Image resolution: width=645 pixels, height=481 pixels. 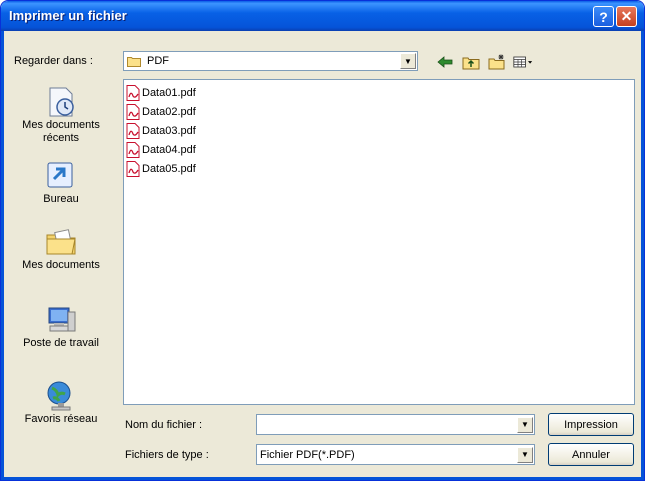 What do you see at coordinates (322, 16) in the screenshot?
I see `title-bar: Imprimer un fichier ? ✕` at bounding box center [322, 16].